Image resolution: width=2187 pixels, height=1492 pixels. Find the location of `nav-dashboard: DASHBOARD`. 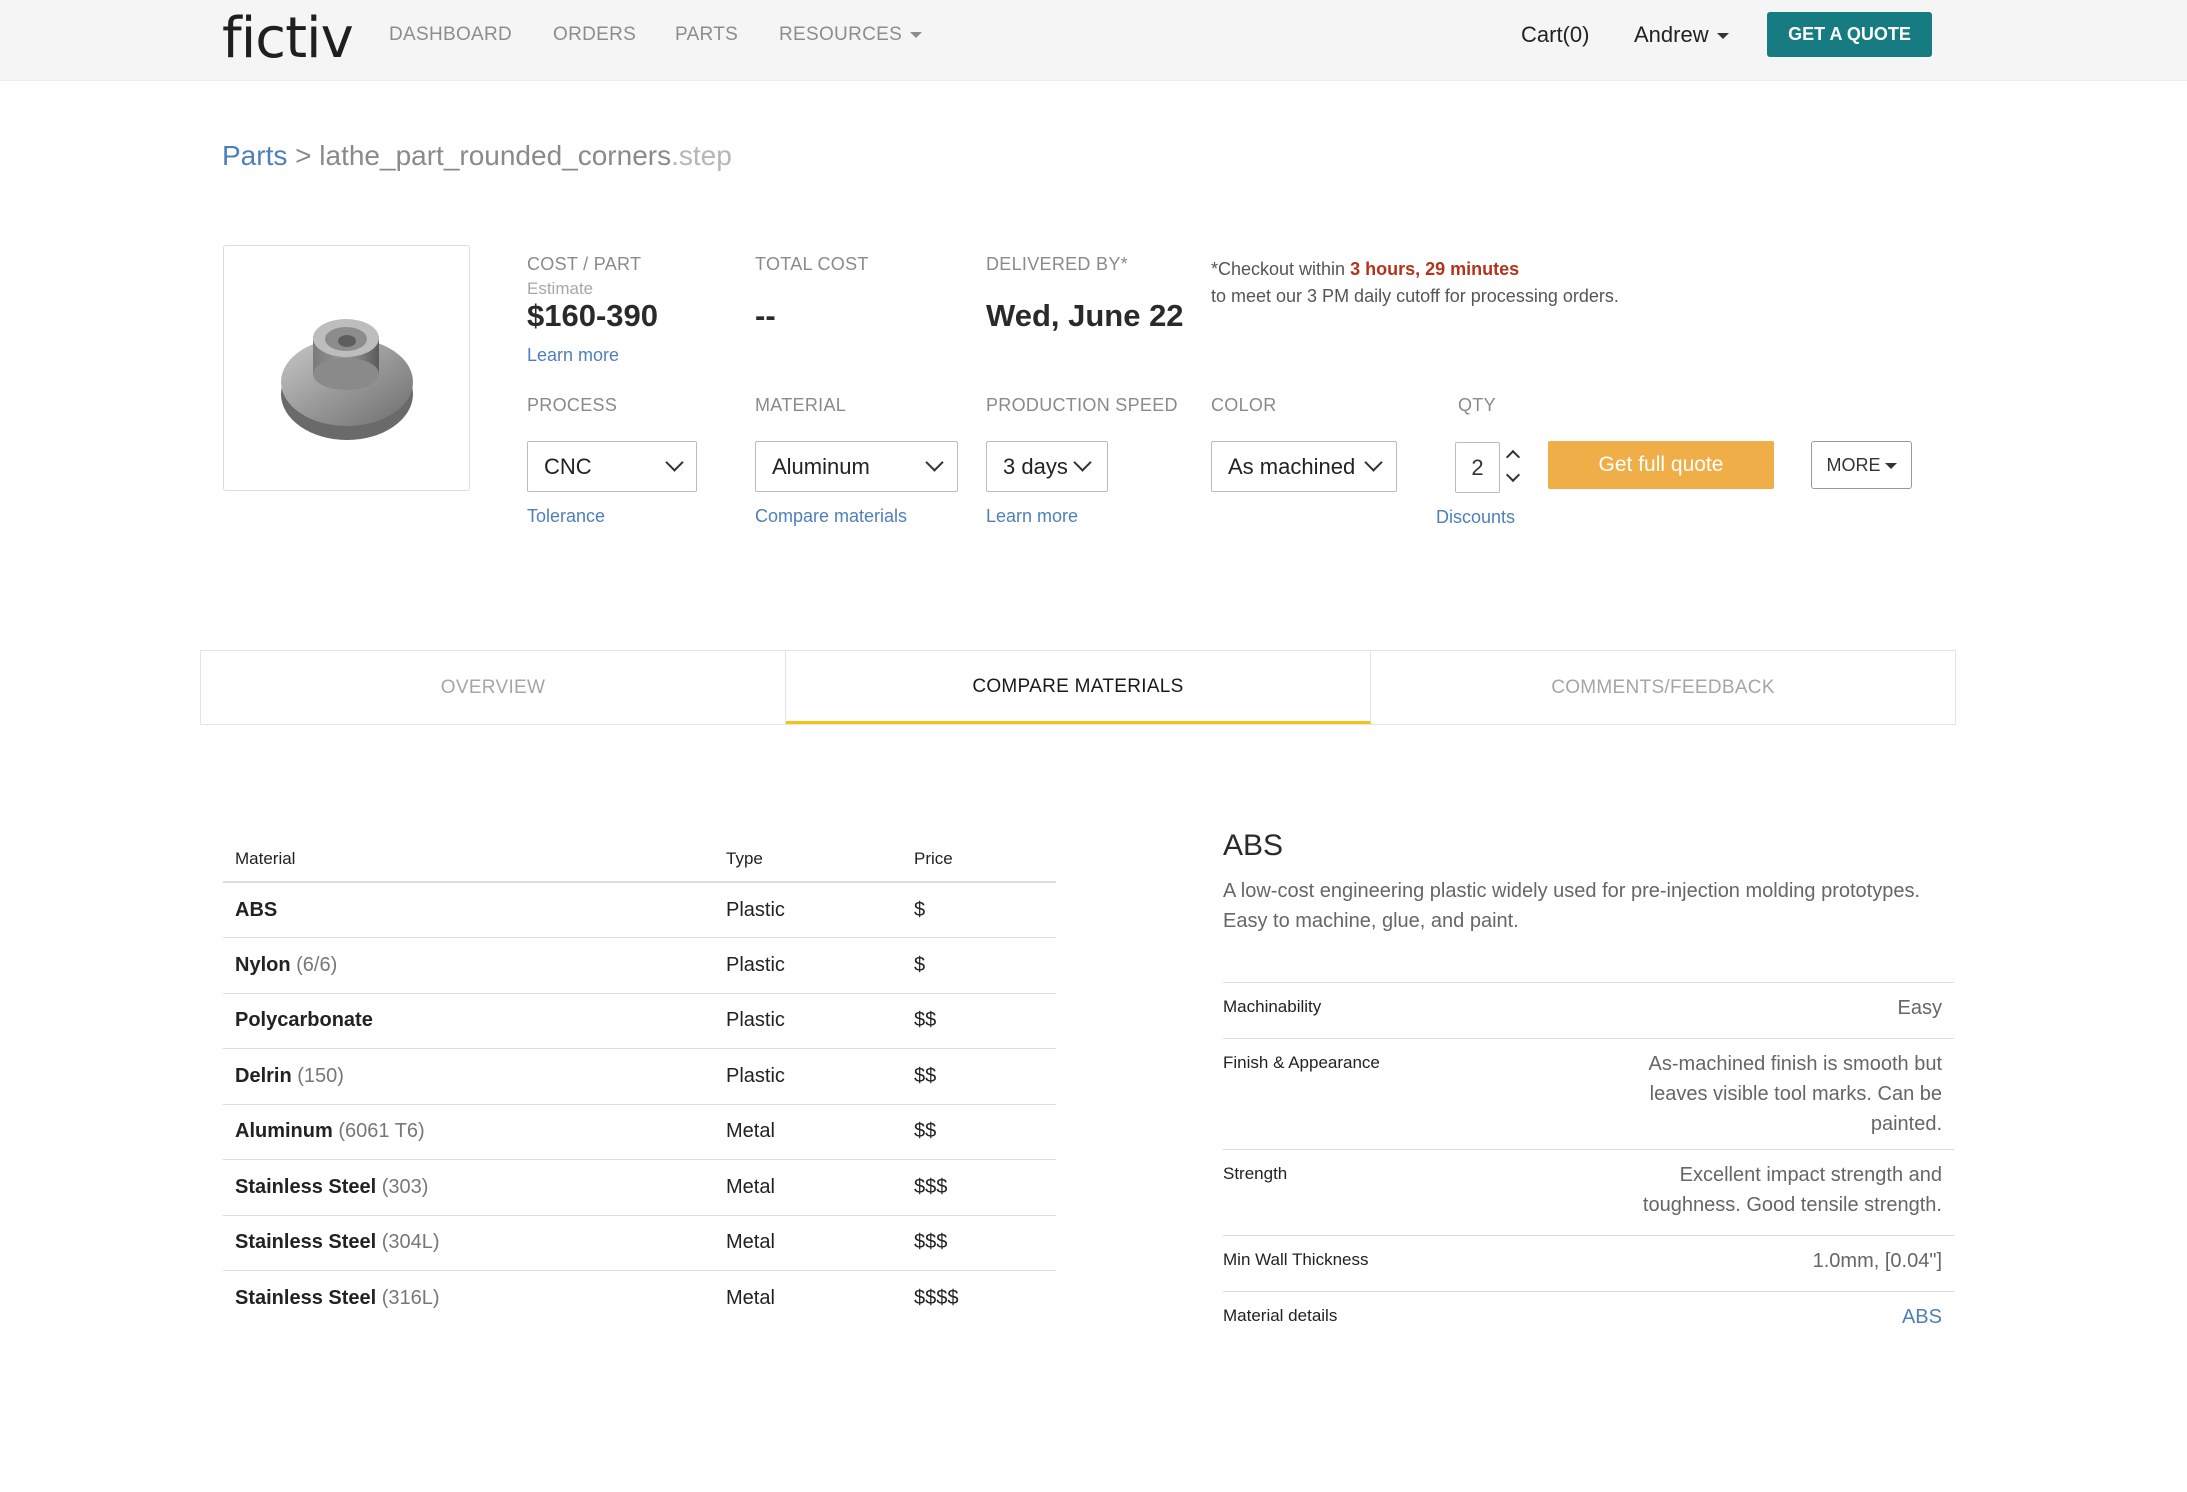

nav-dashboard: DASHBOARD is located at coordinates (450, 35).